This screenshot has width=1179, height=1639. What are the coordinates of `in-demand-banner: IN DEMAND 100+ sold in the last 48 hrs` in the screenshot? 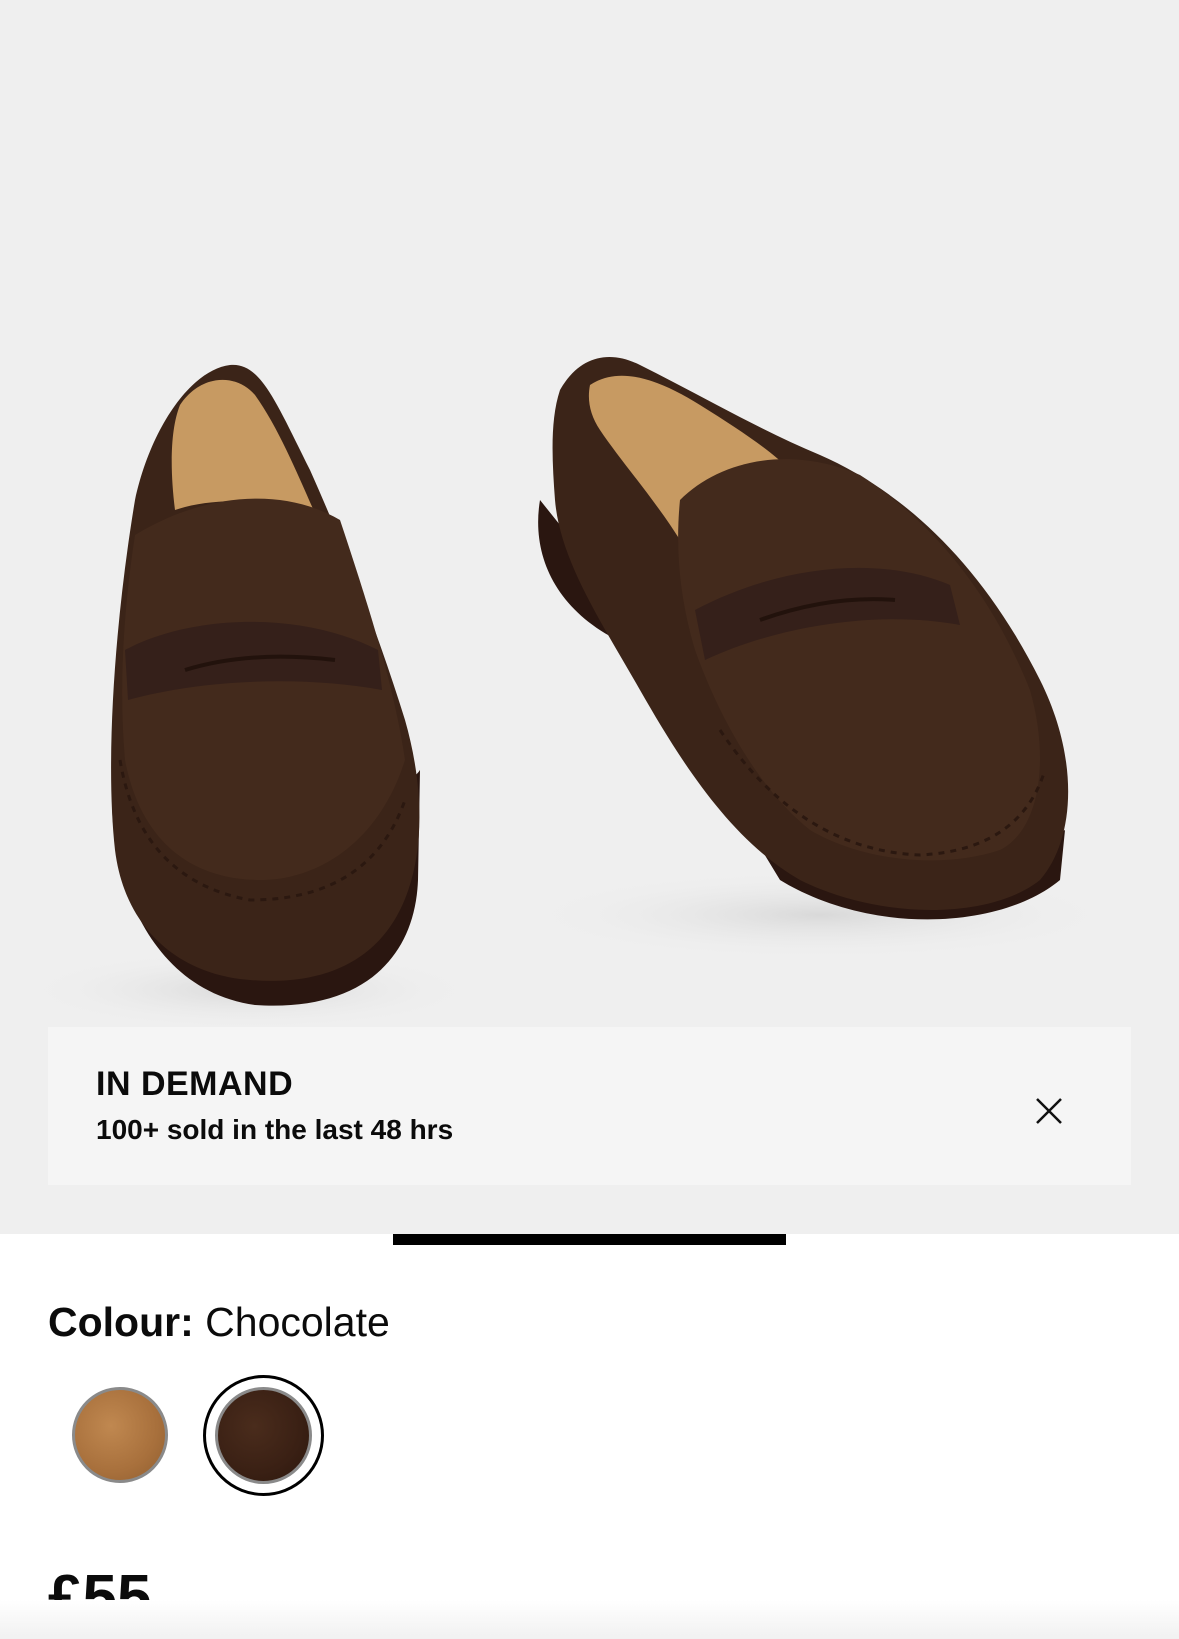 It's located at (589, 1106).